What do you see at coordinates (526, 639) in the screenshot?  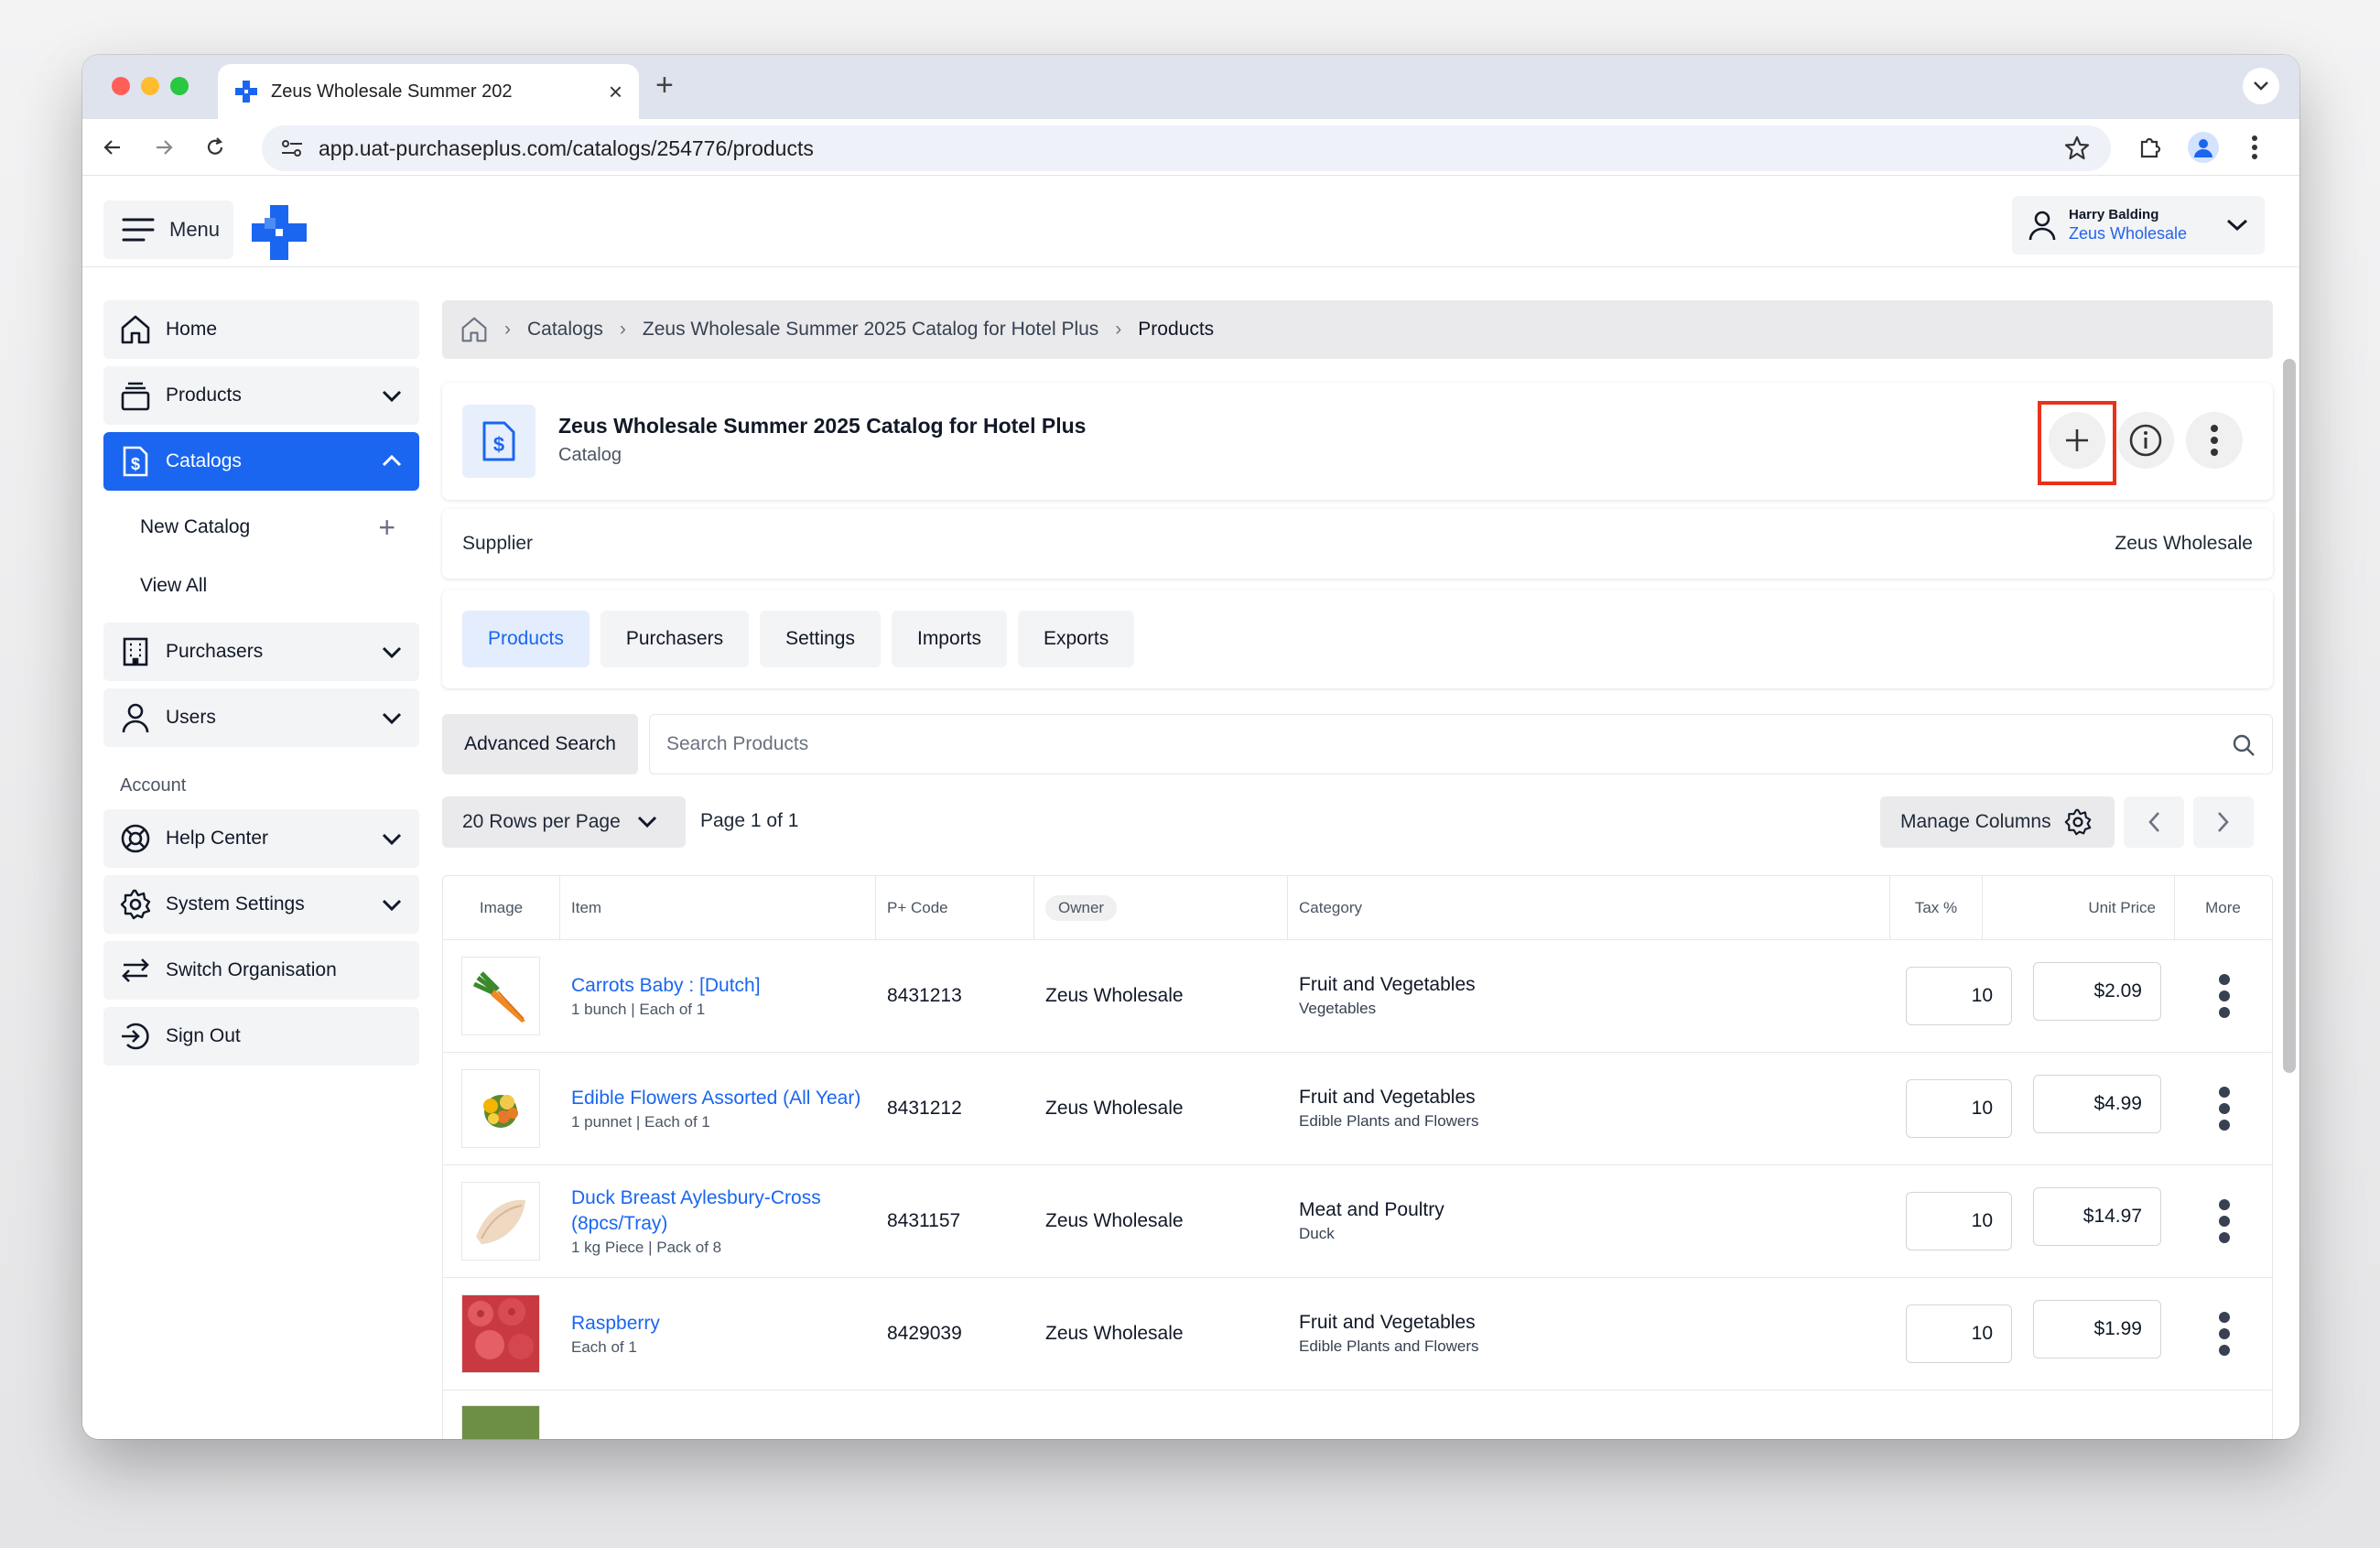 I see `tab-products: Products` at bounding box center [526, 639].